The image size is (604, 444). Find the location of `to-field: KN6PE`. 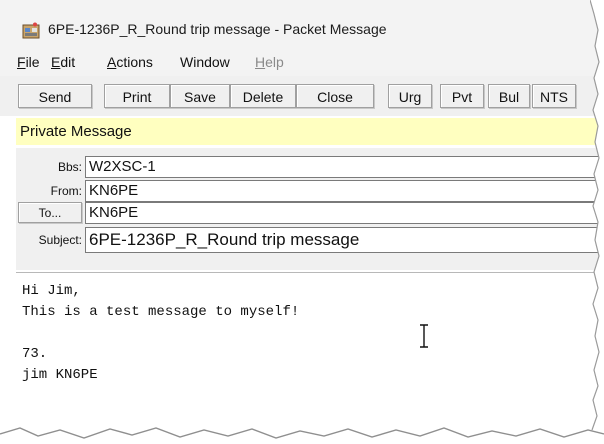

to-field: KN6PE is located at coordinates (344, 213).